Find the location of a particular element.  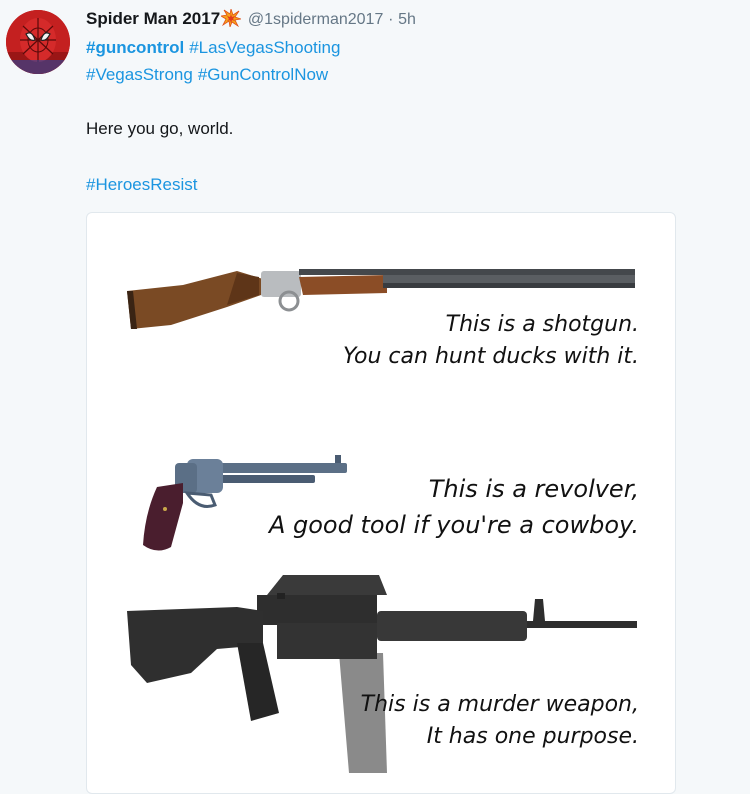

caption-line: It has one purpose. is located at coordinates (532, 736).